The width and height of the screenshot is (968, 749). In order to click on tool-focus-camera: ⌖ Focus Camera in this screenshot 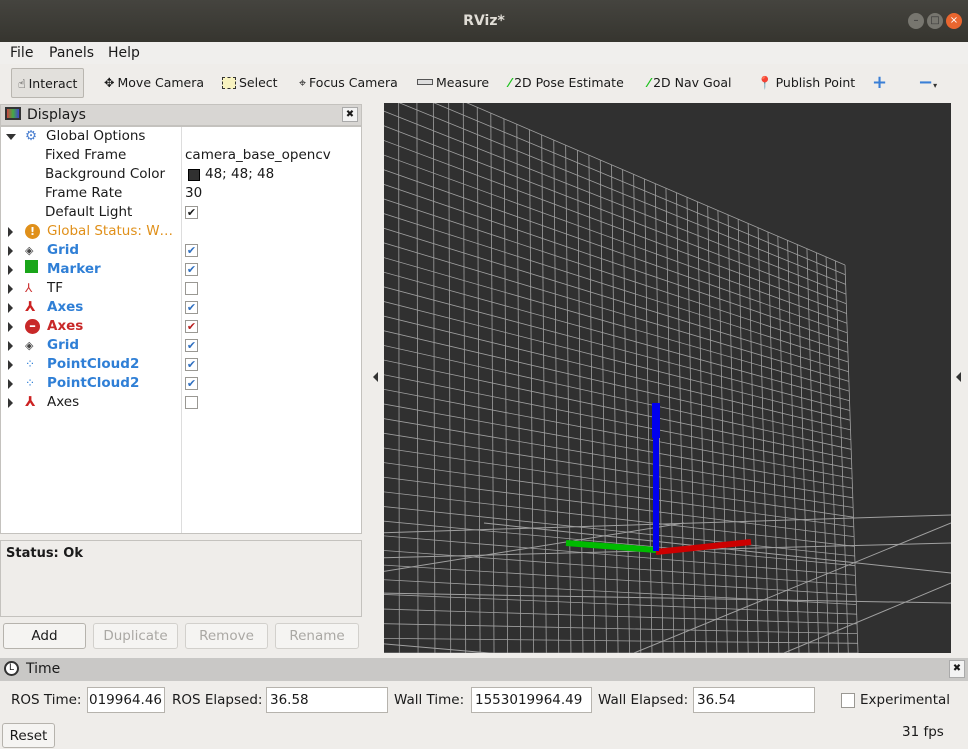, I will do `click(348, 83)`.